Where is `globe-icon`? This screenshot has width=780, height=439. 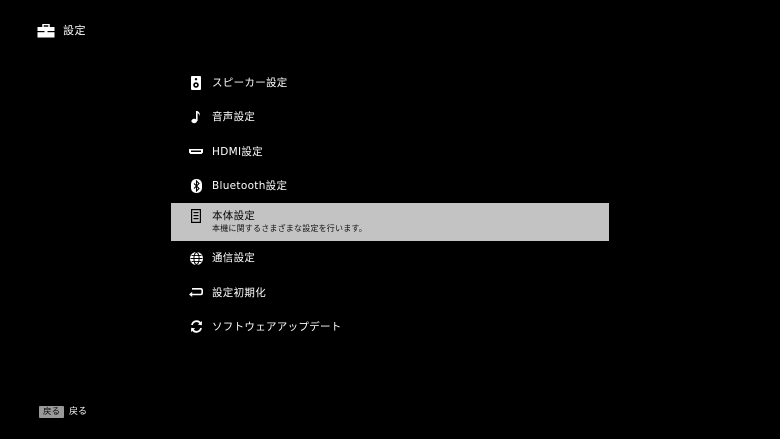
globe-icon is located at coordinates (196, 258).